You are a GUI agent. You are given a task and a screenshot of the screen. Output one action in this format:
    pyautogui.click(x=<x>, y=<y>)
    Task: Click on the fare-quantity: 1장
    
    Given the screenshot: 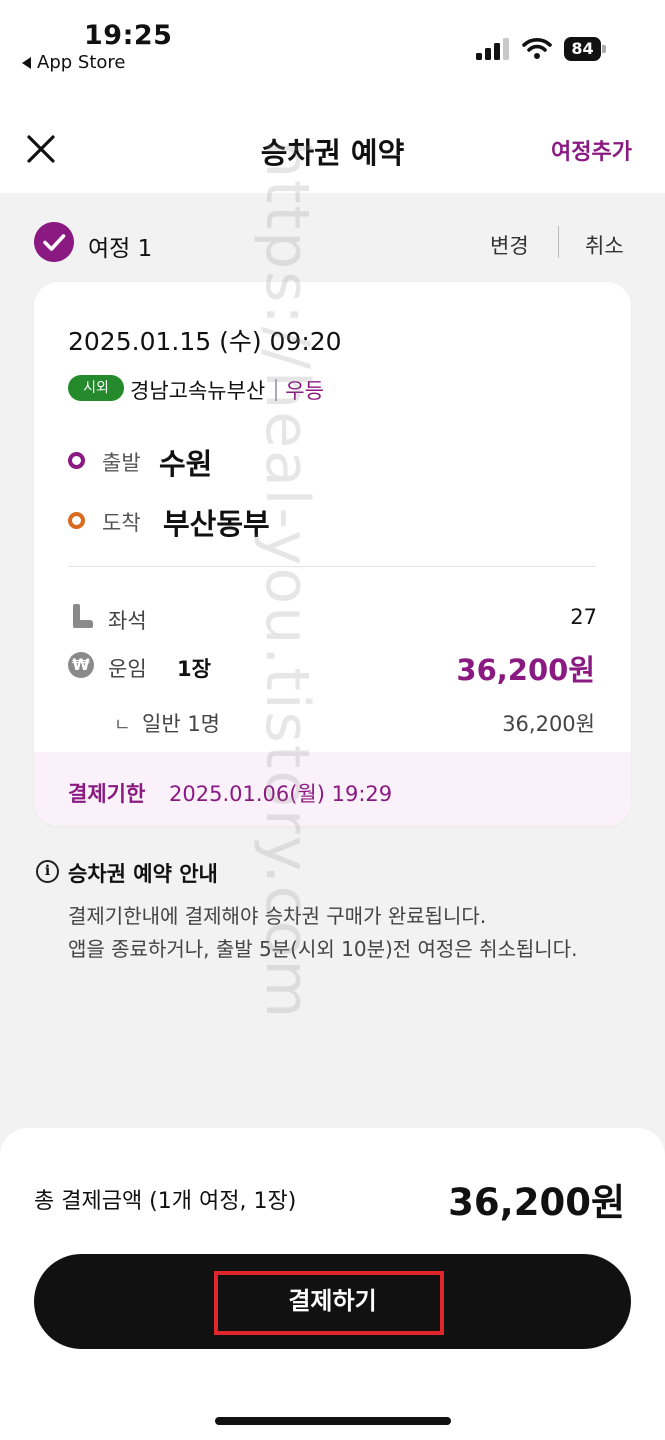 What is the action you would take?
    pyautogui.click(x=194, y=669)
    